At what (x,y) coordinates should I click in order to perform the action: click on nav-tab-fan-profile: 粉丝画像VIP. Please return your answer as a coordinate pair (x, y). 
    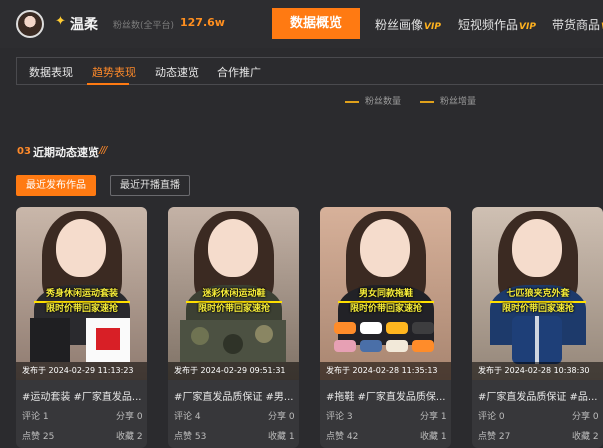
    Looking at the image, I should click on (408, 24).